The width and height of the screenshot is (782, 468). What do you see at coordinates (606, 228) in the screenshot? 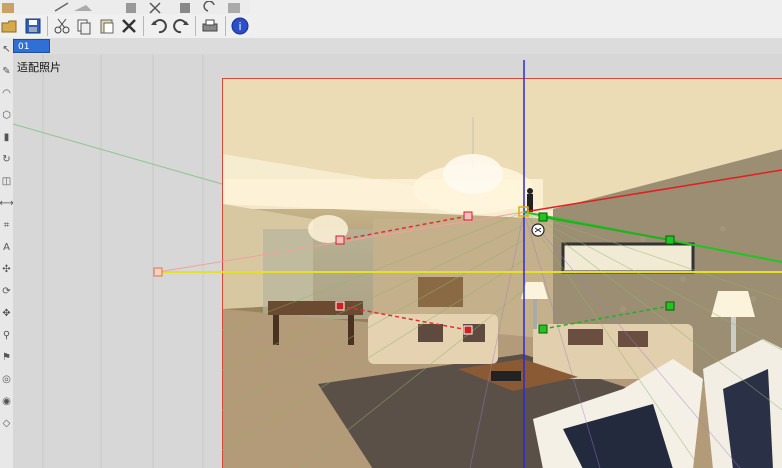
I see `green-bar-upper` at bounding box center [606, 228].